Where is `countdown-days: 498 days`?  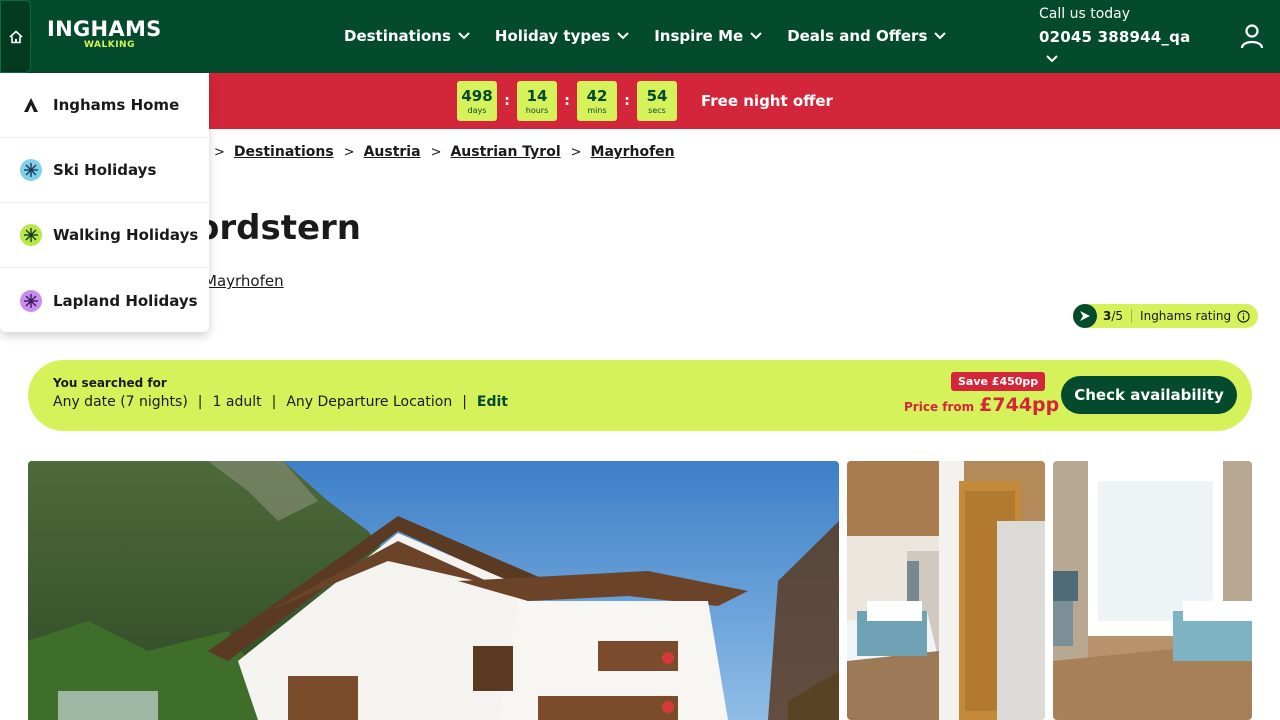
countdown-days: 498 days is located at coordinates (477, 101).